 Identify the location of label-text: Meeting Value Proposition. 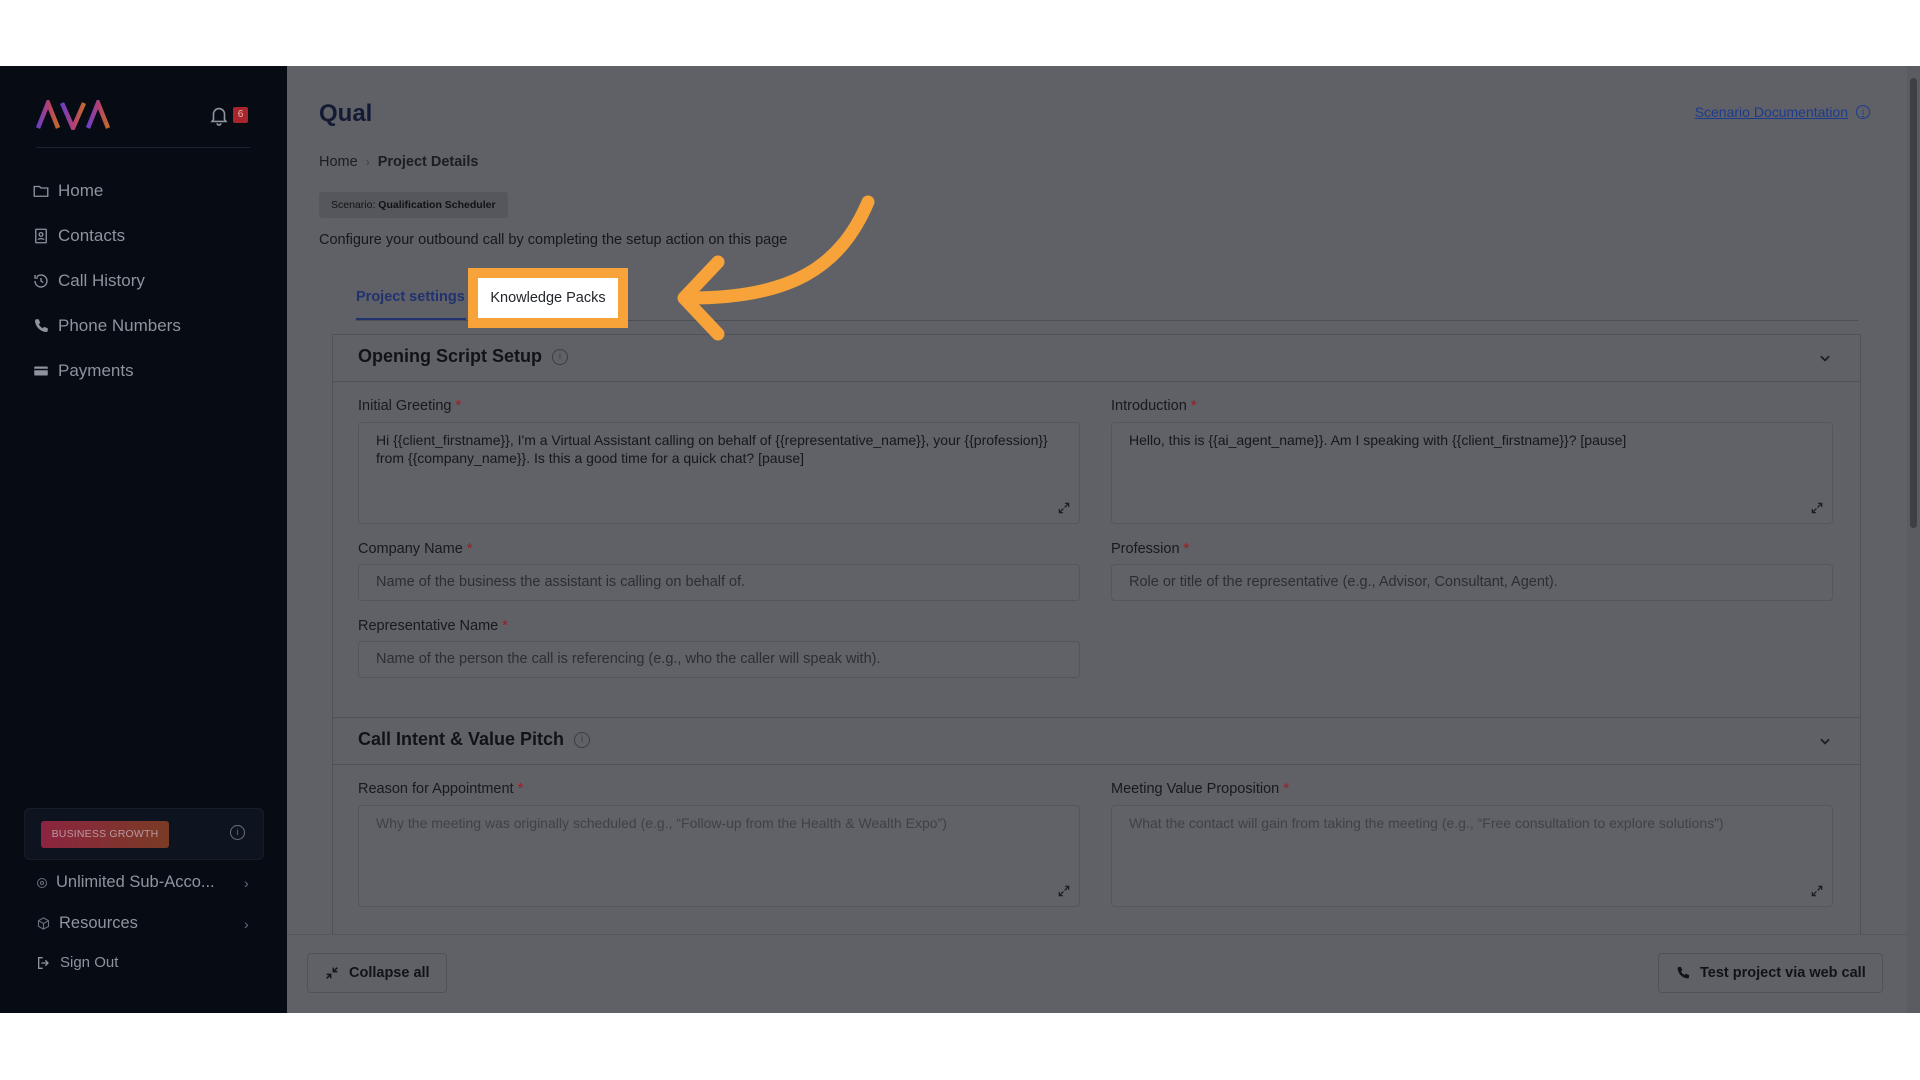
(1195, 789).